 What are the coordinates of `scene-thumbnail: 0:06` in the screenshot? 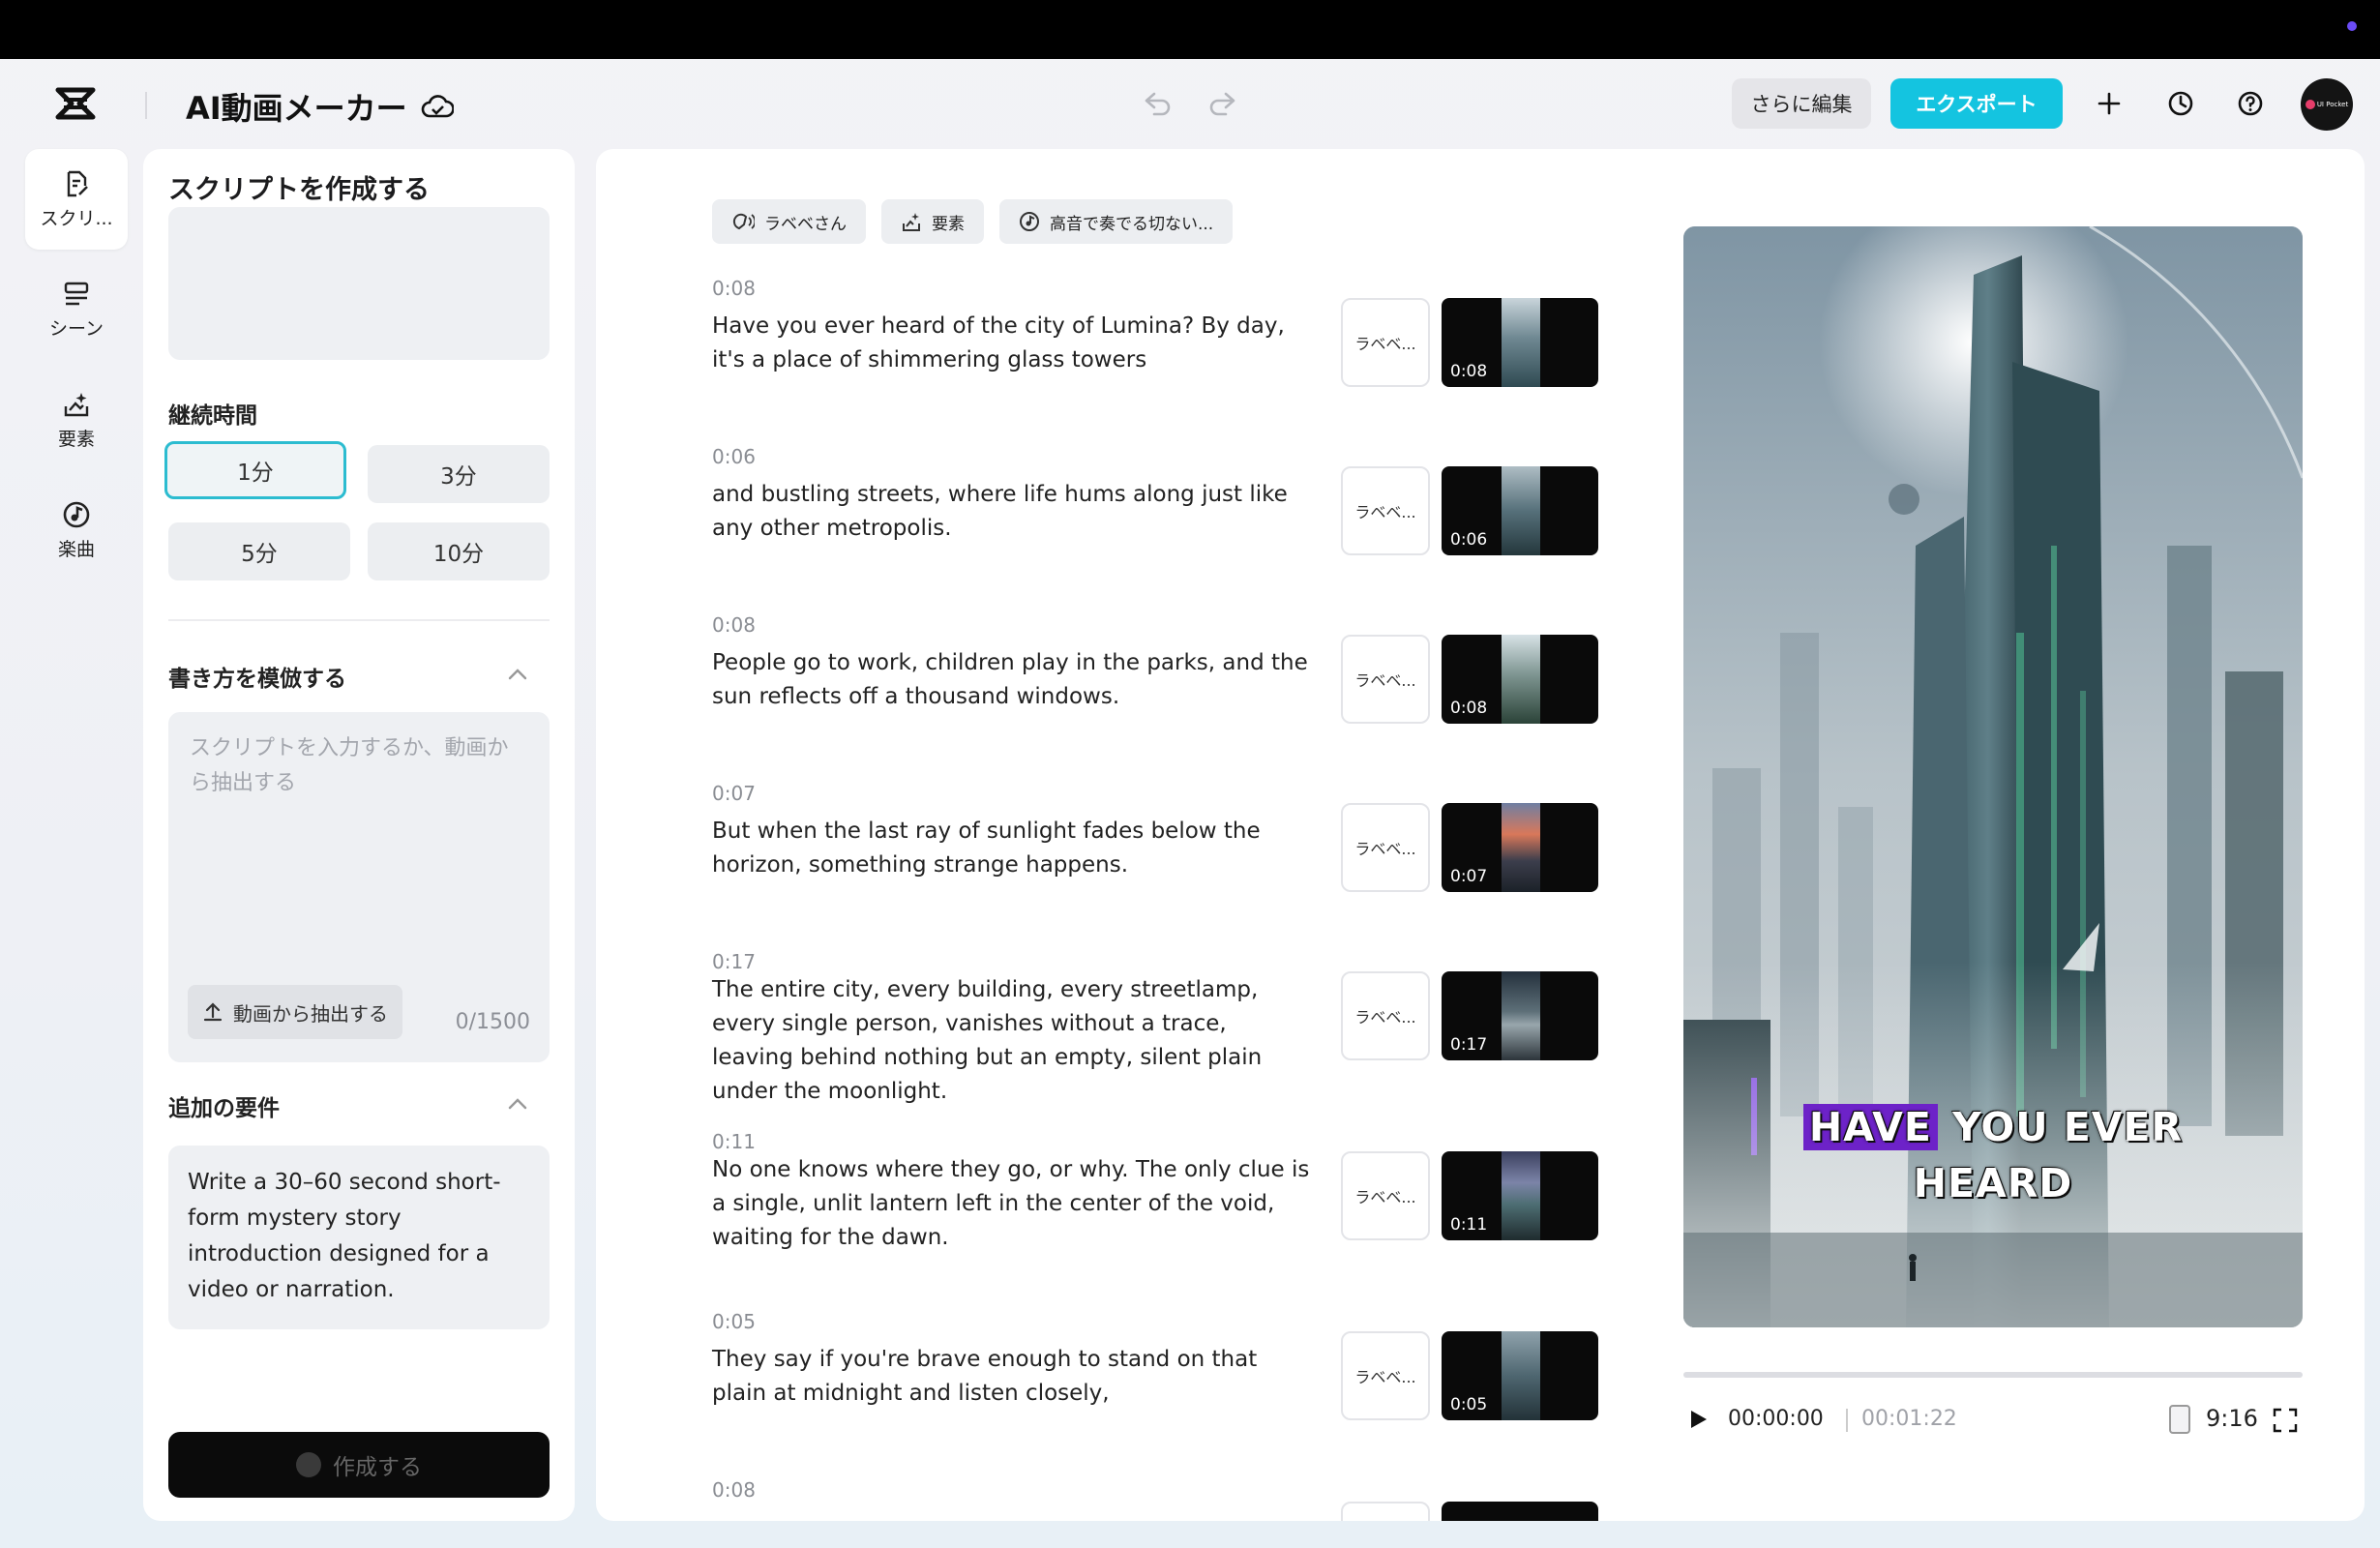 It's located at (1520, 510).